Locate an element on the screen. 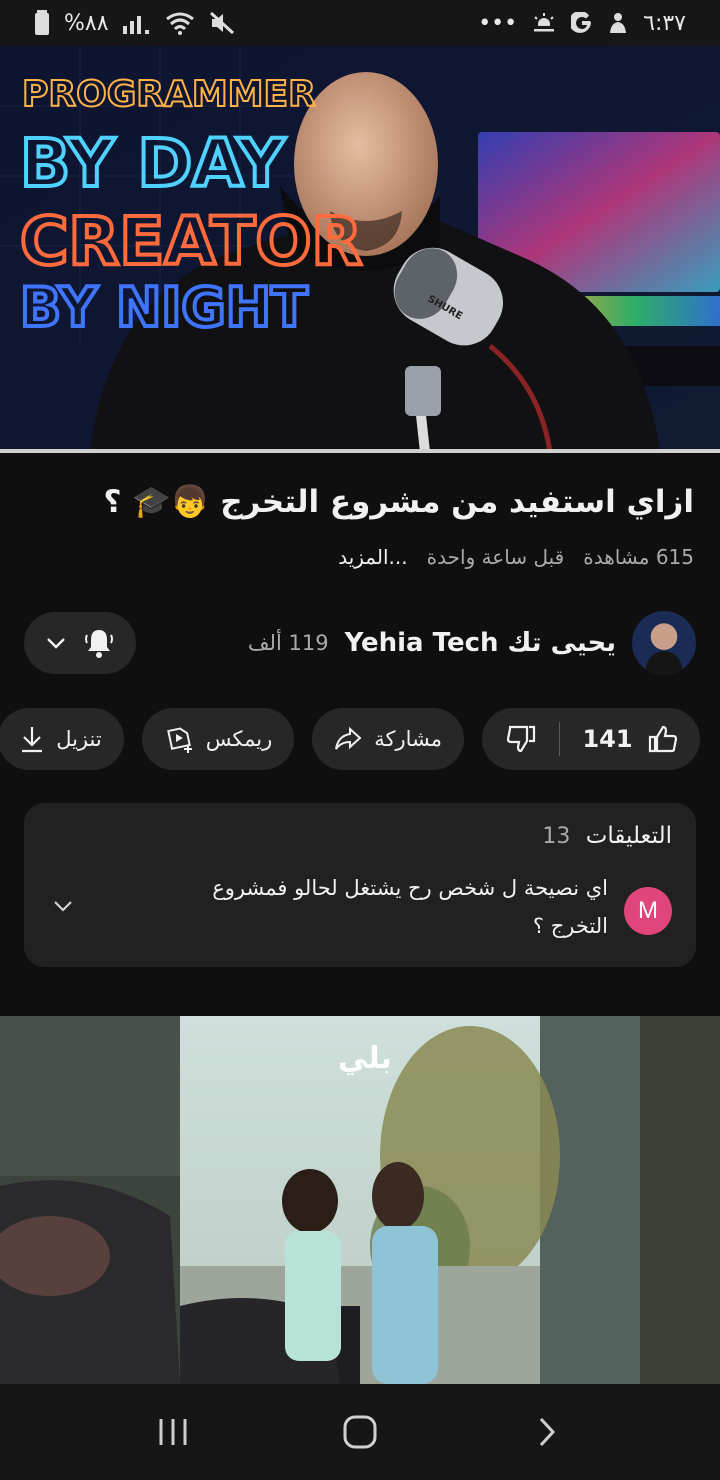 The width and height of the screenshot is (720, 1480). like-button: 141 is located at coordinates (629, 739).